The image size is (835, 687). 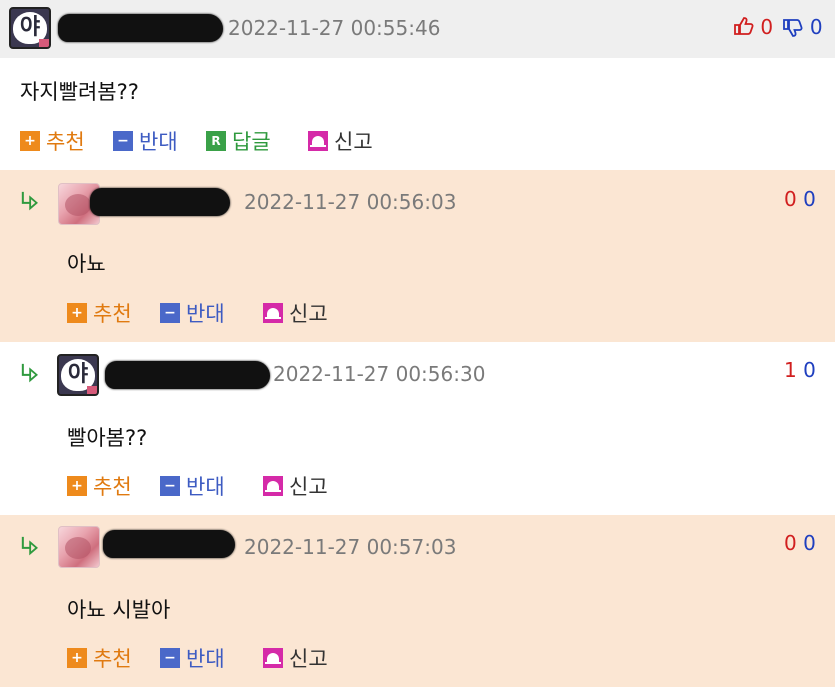 What do you see at coordinates (79, 547) in the screenshot?
I see `avatar` at bounding box center [79, 547].